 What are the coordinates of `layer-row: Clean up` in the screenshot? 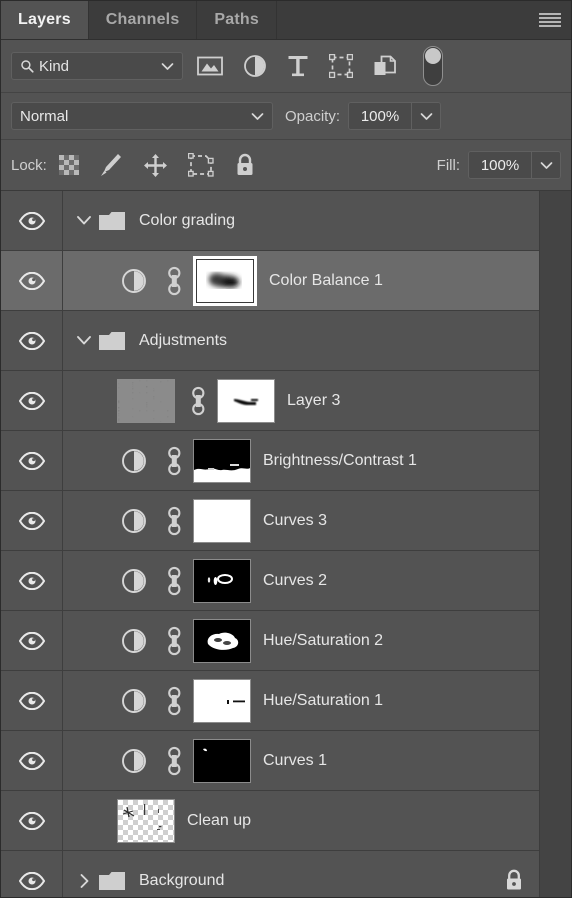 It's located at (271, 821).